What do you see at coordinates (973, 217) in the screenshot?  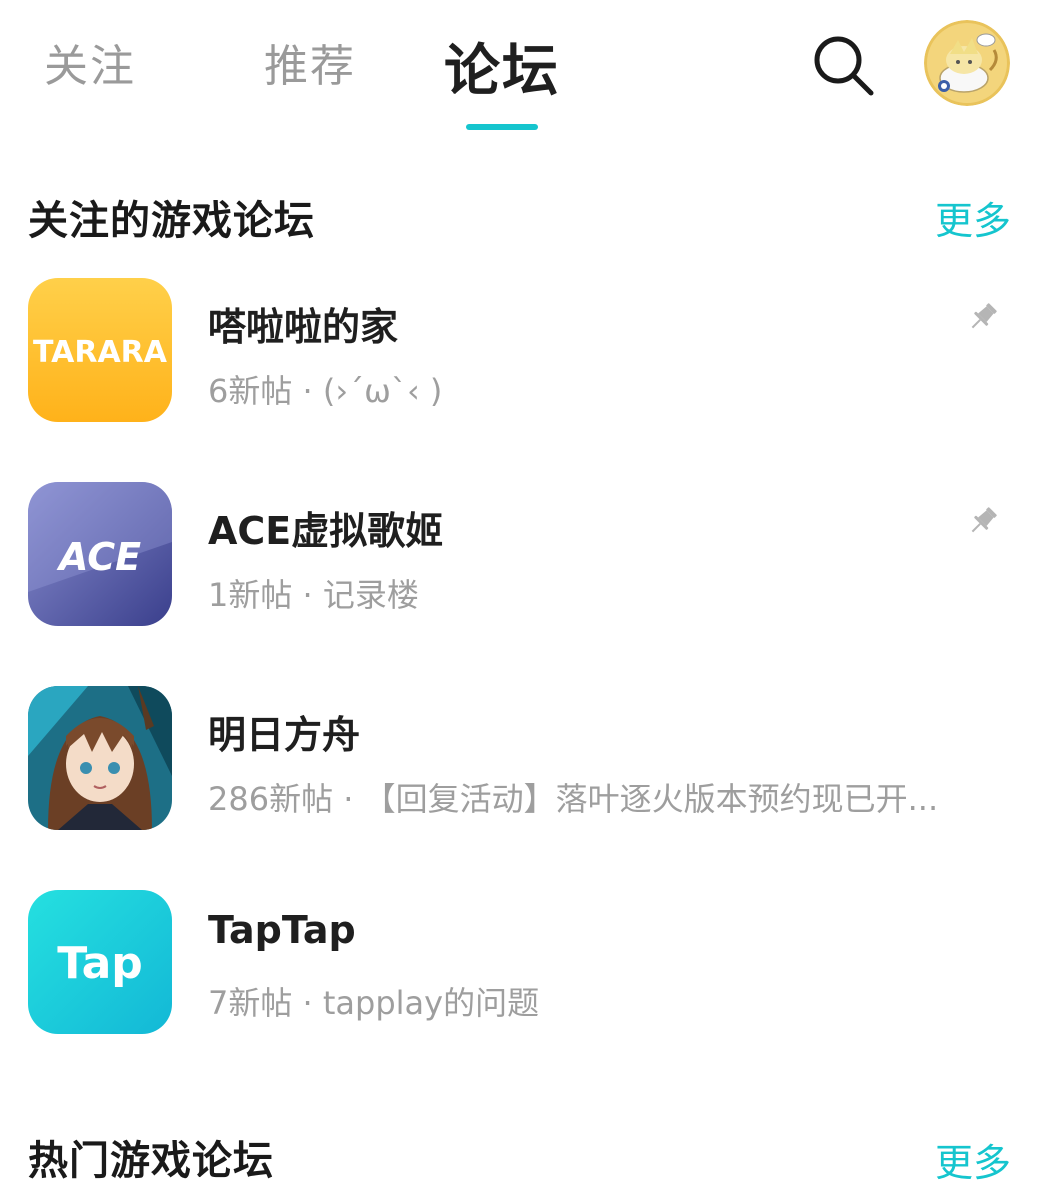 I see `followed-forums-more-link: 更多` at bounding box center [973, 217].